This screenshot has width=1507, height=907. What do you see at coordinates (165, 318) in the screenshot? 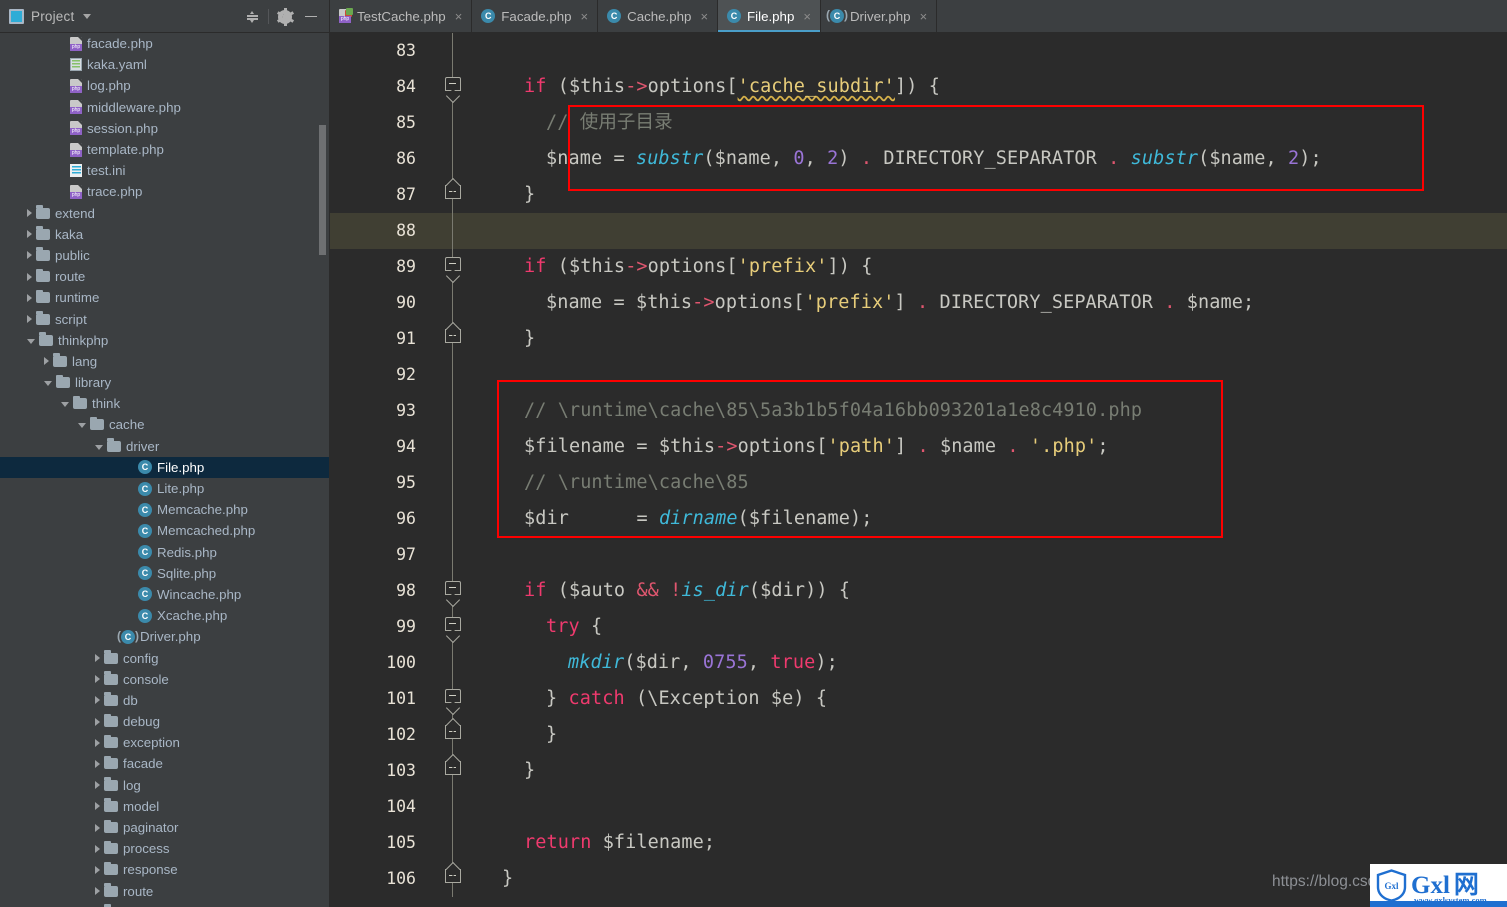
I see `tree-item: script` at bounding box center [165, 318].